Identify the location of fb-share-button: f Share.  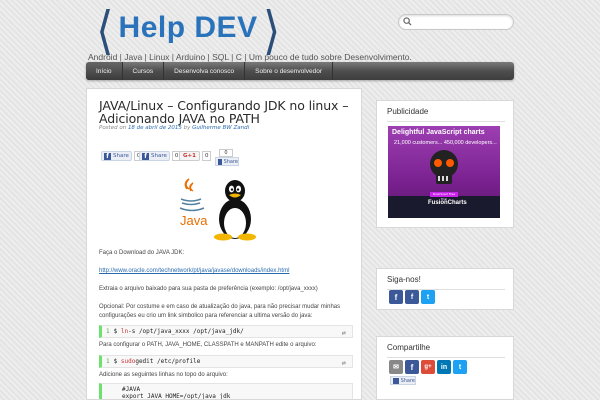
(116, 156).